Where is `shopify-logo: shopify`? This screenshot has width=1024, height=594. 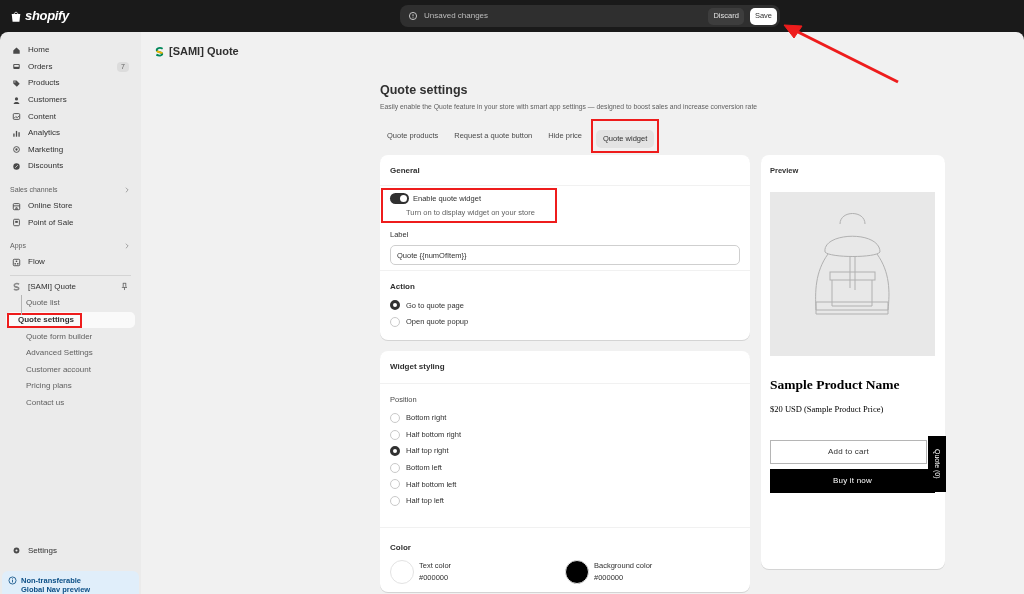
shopify-logo: shopify is located at coordinates (39, 16).